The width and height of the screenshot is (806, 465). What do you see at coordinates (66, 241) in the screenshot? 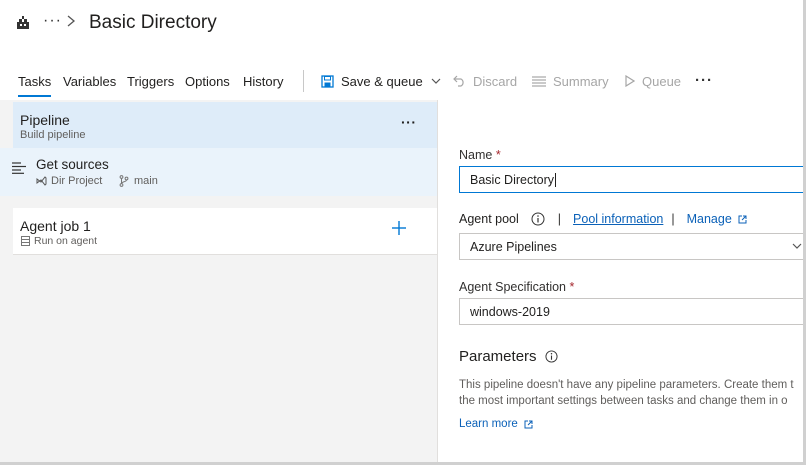
I see `agent-job-subtitle: Run on agent` at bounding box center [66, 241].